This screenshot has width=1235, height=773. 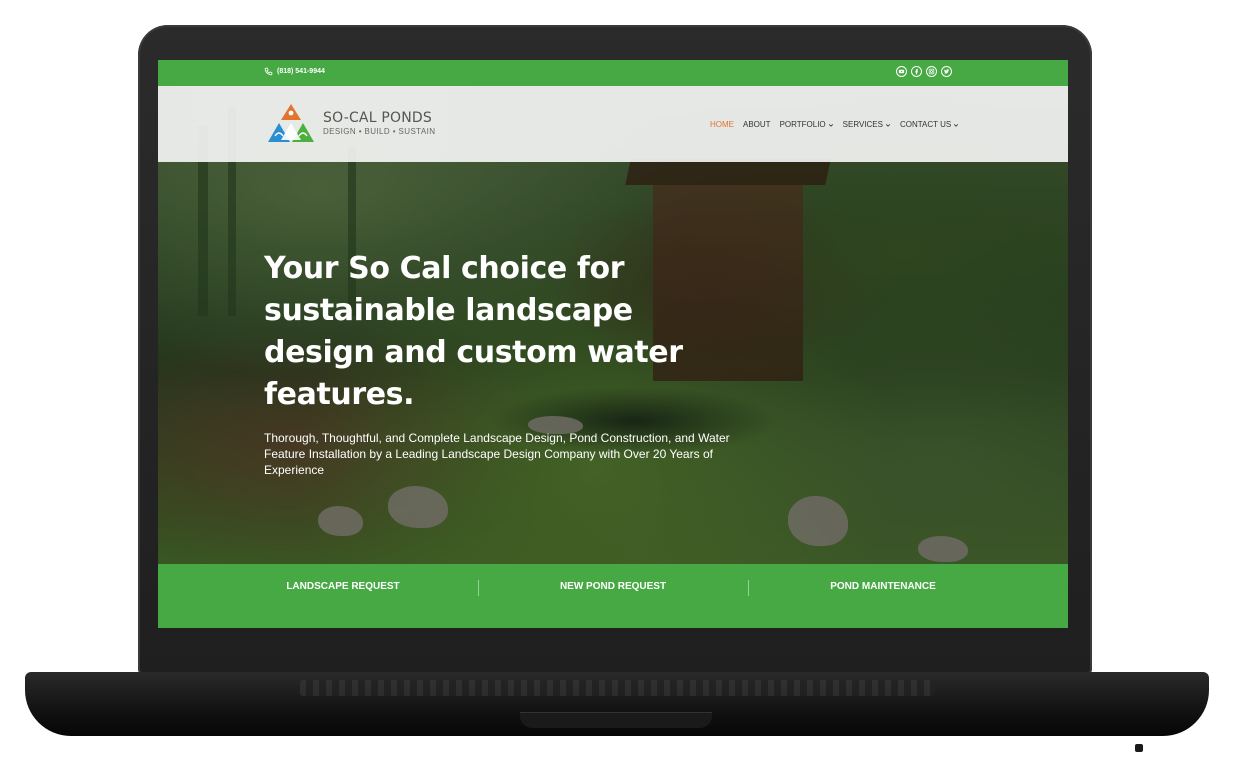 I want to click on main-nav: HOME ABOUT PORTFOLIO SERVICES CONTACT US, so click(x=839, y=124).